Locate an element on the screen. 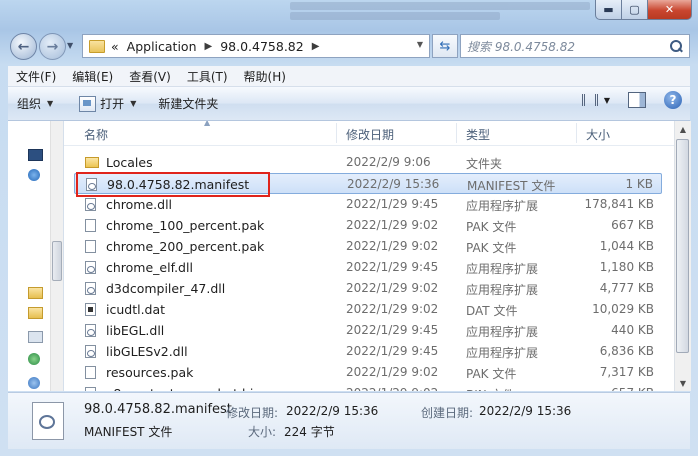  organize-button: 组织 ▼ is located at coordinates (35, 104).